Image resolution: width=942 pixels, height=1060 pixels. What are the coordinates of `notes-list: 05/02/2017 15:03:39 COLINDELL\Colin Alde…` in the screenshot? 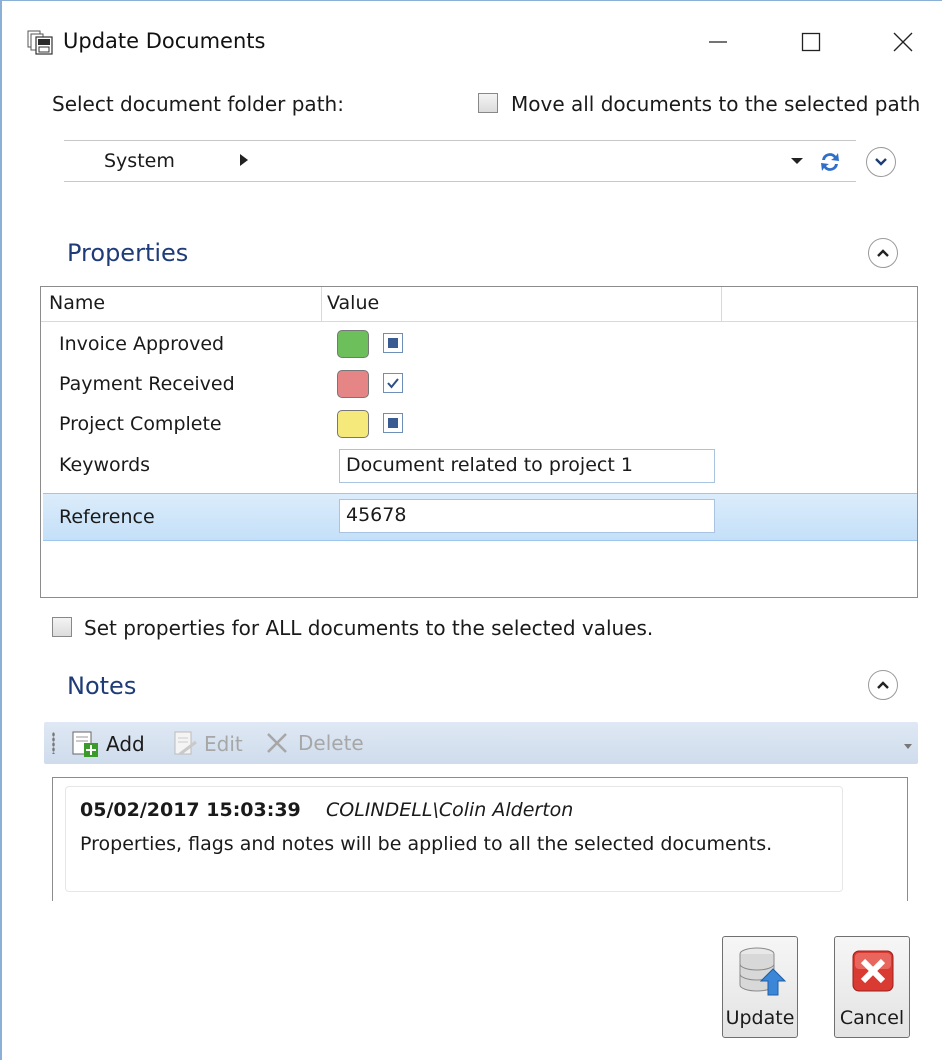 It's located at (480, 839).